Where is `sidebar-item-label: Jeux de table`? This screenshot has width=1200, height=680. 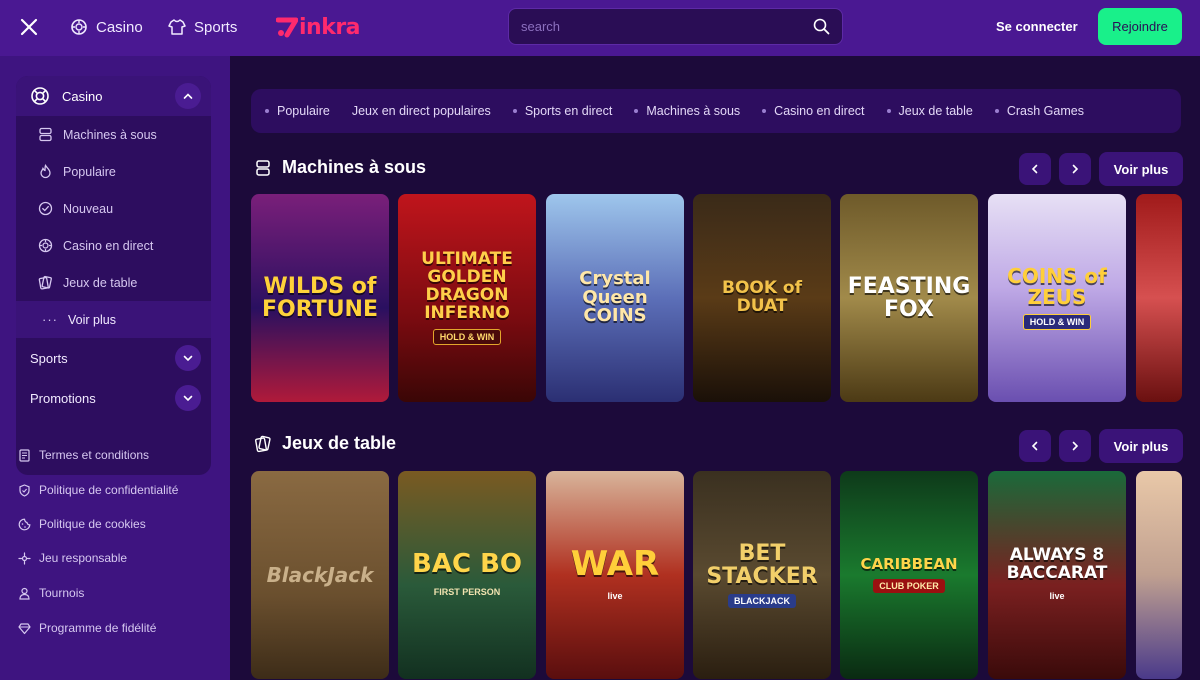 sidebar-item-label: Jeux de table is located at coordinates (100, 282).